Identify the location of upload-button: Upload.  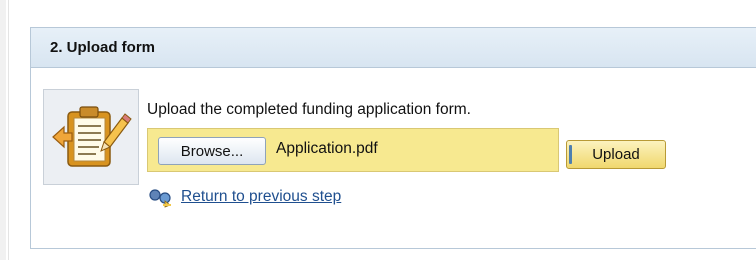
(616, 154).